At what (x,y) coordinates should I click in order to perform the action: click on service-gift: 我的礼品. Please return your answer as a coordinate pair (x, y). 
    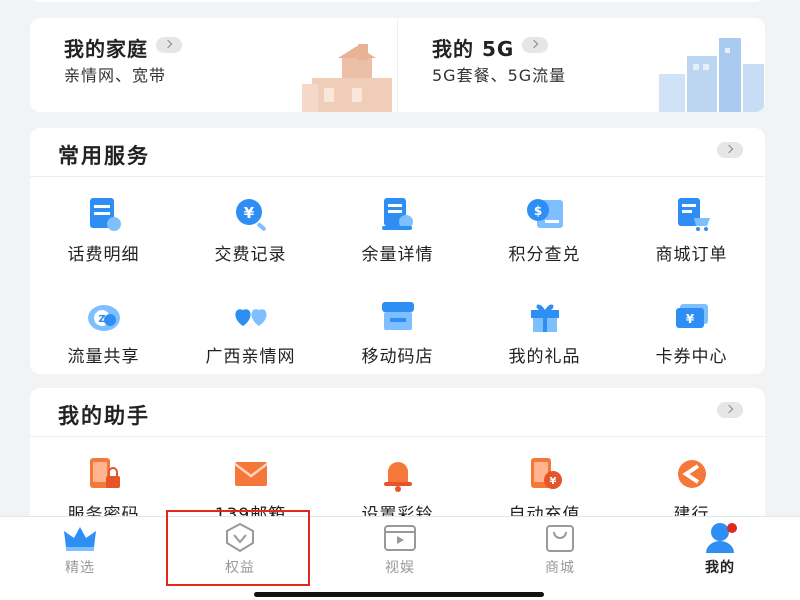
    Looking at the image, I should click on (544, 331).